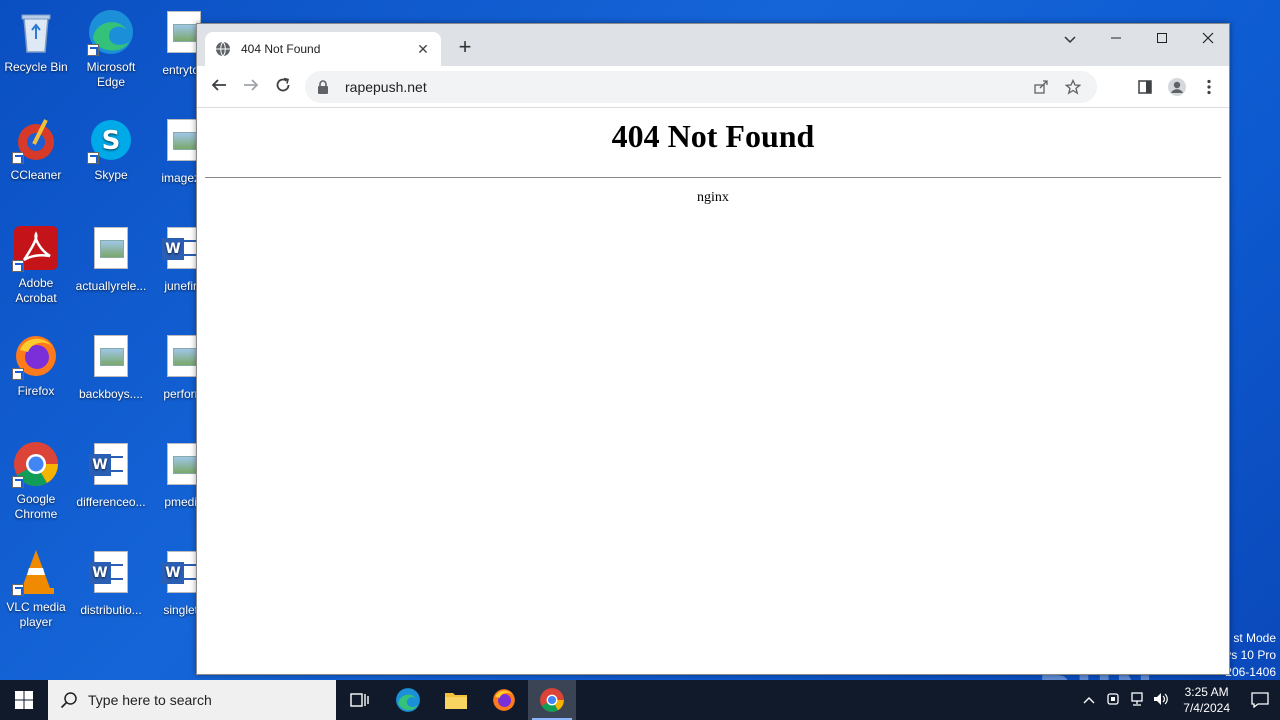 The image size is (1280, 720). I want to click on desktop-icon-google-chrome: Google Chrome, so click(36, 481).